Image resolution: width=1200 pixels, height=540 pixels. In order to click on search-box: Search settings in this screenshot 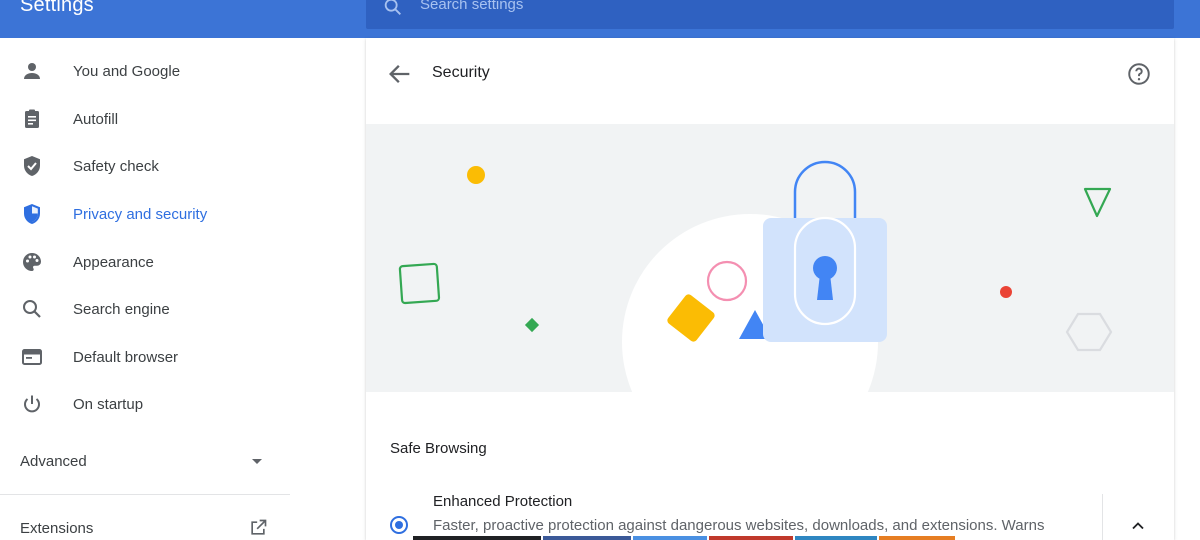, I will do `click(770, 14)`.